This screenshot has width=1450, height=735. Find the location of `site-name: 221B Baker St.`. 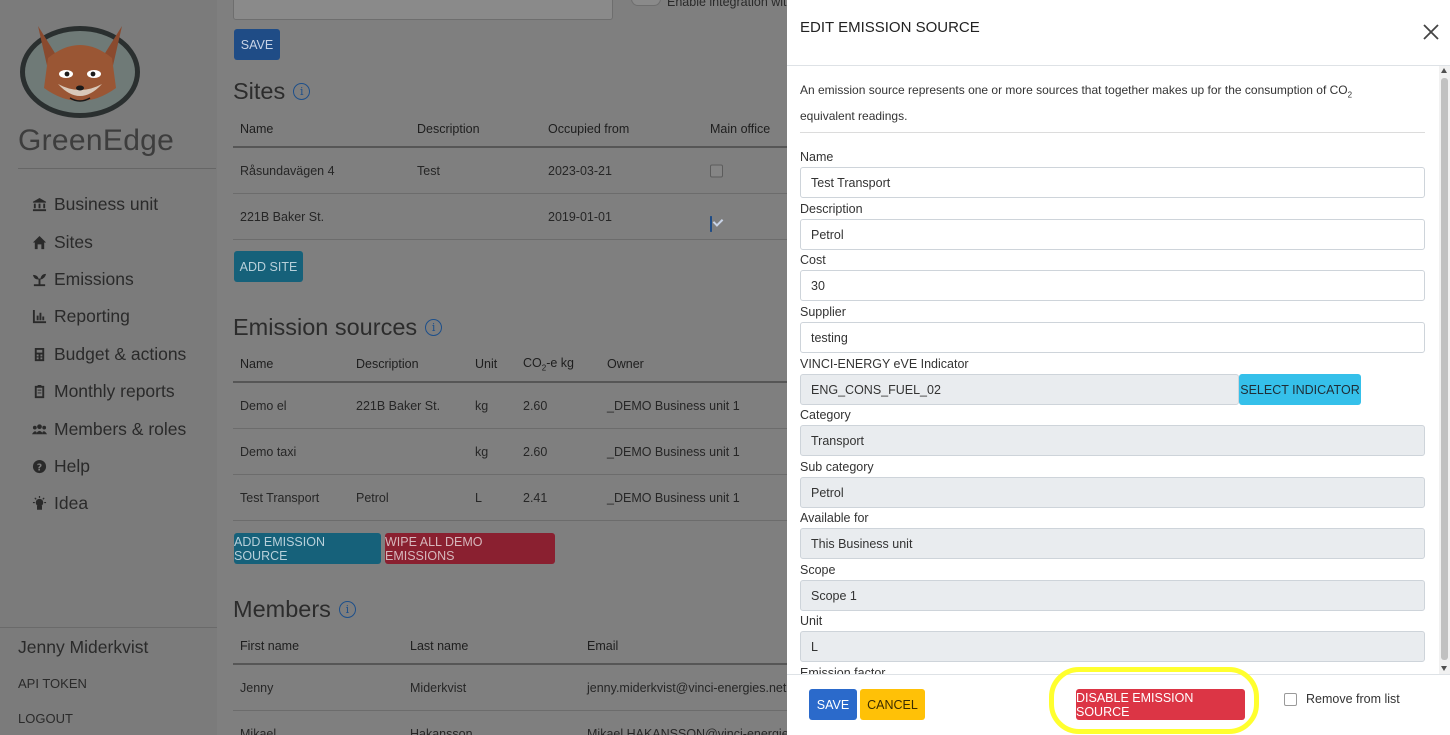

site-name: 221B Baker St. is located at coordinates (282, 216).